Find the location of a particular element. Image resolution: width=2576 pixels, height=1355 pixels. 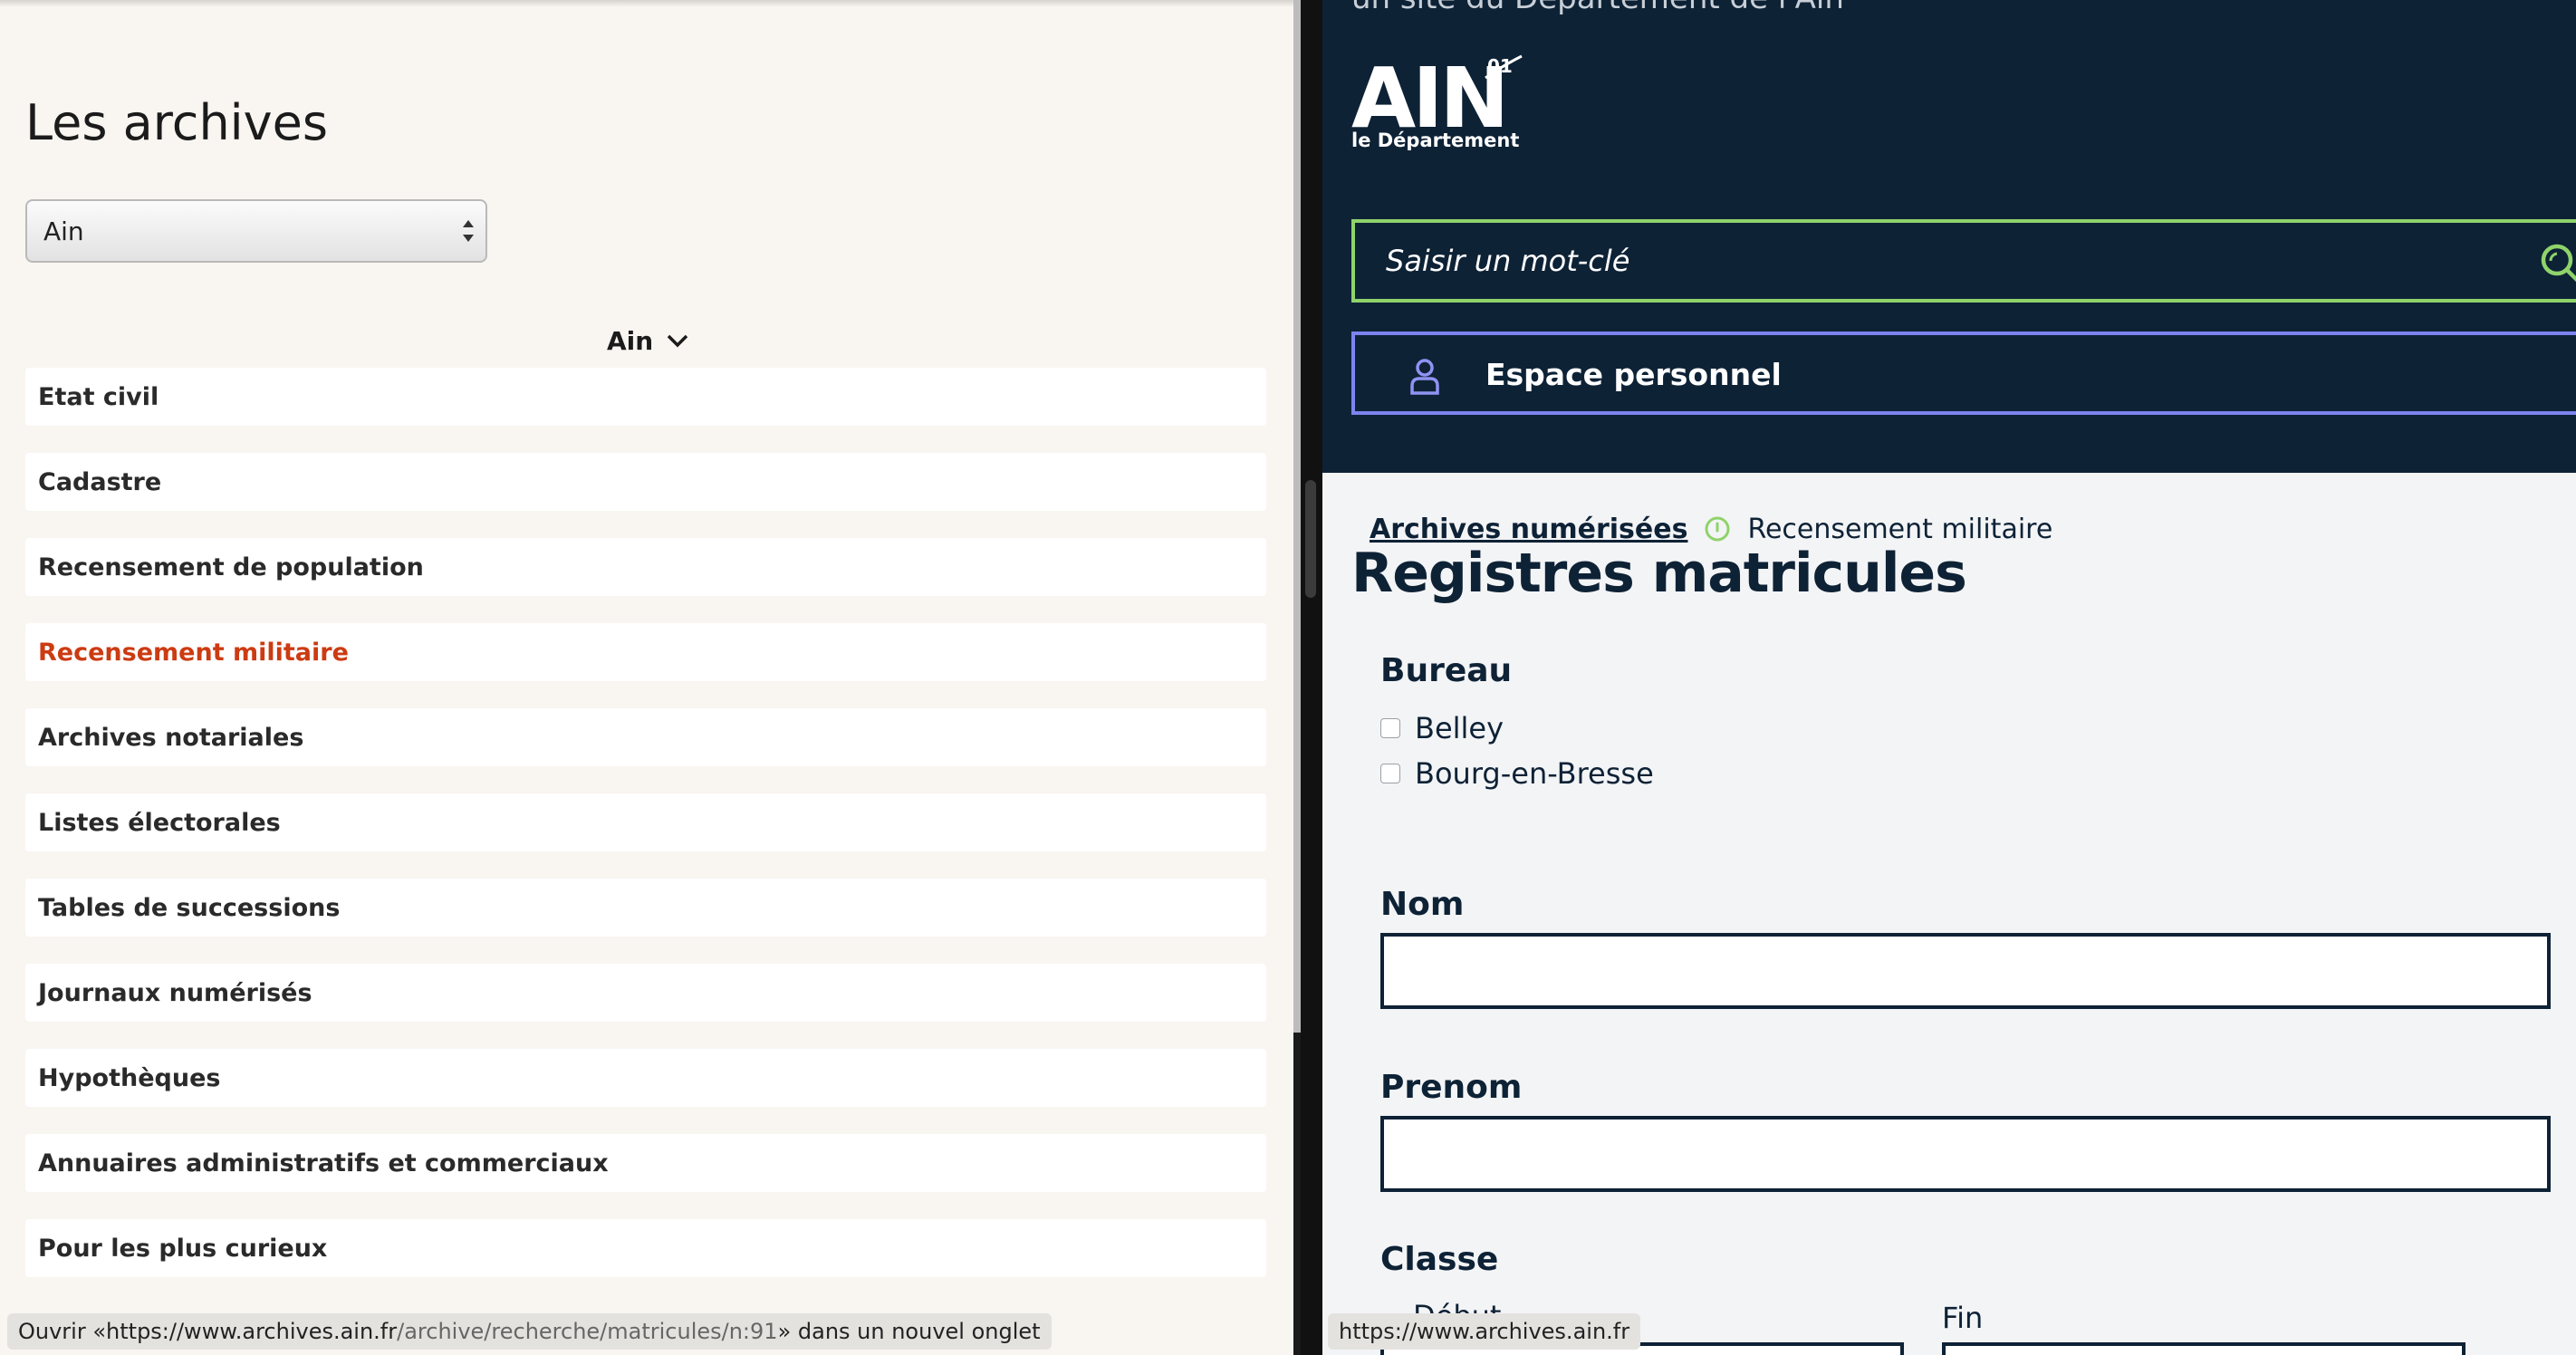

status-url-host: https://www.archives.ain.fr is located at coordinates (252, 1331).